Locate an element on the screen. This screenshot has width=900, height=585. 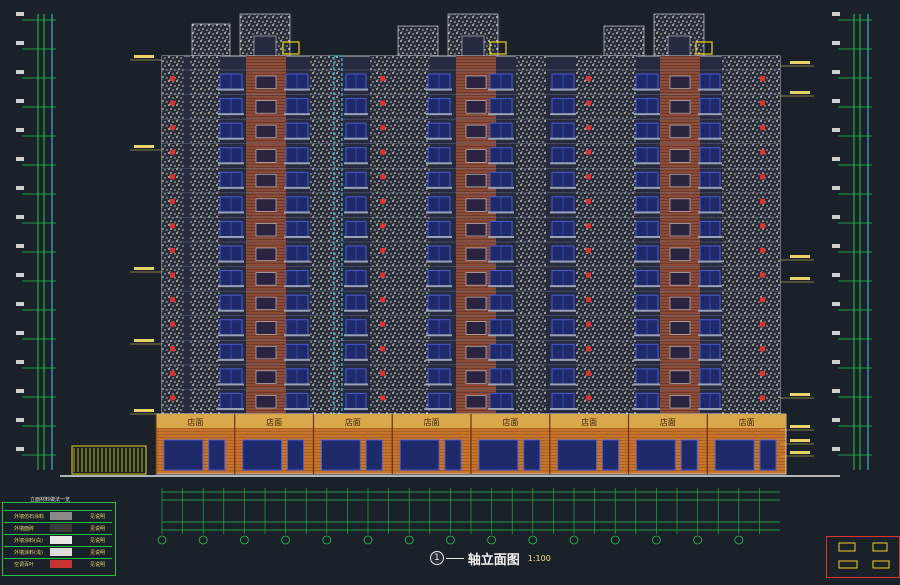
legend-row-label: 外墙涂料(白) is located at coordinates (28, 541).